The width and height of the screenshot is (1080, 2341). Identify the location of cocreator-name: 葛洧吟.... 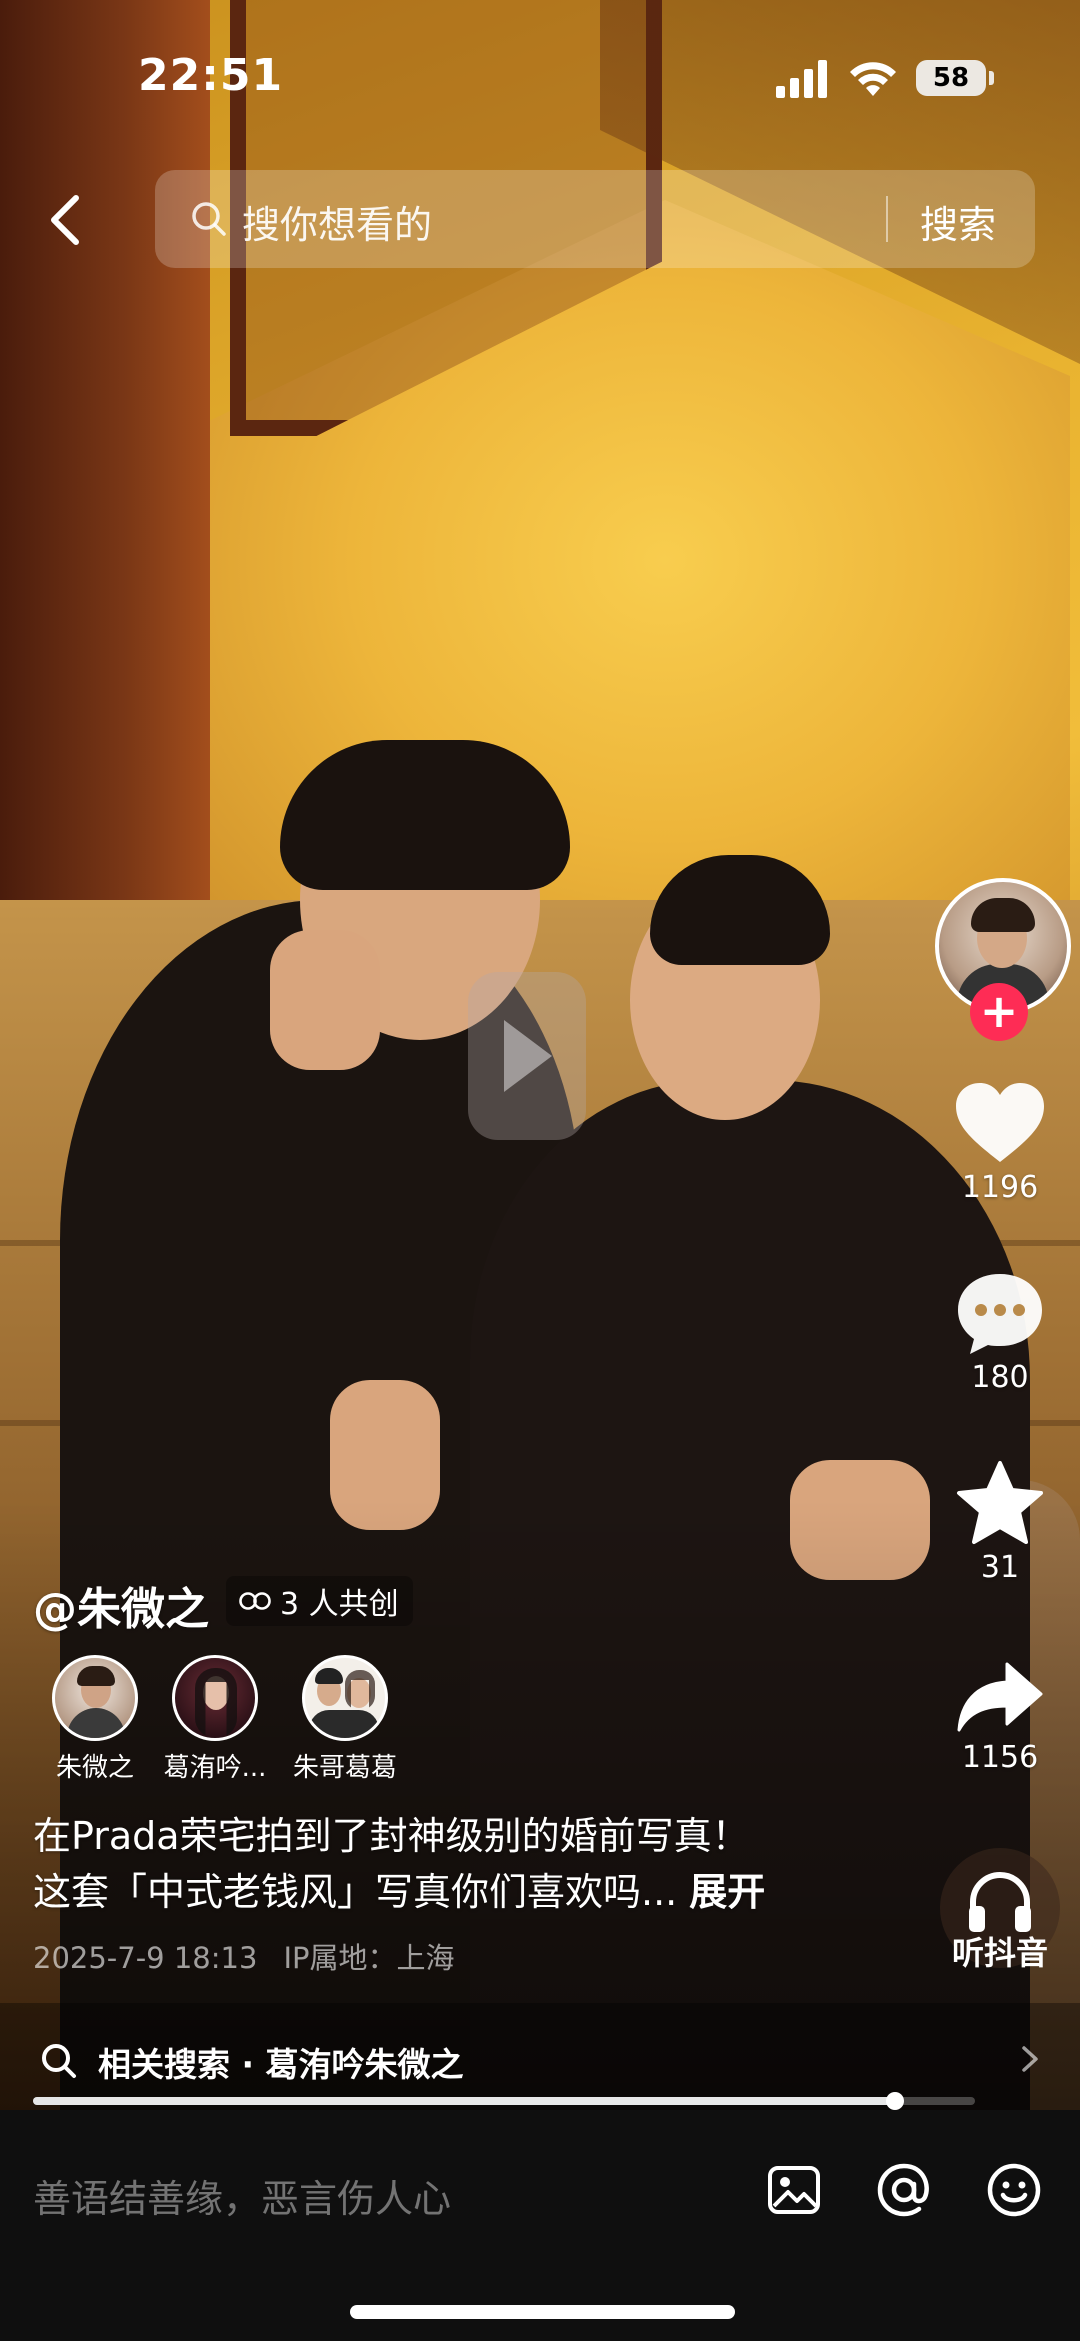
(215, 1768).